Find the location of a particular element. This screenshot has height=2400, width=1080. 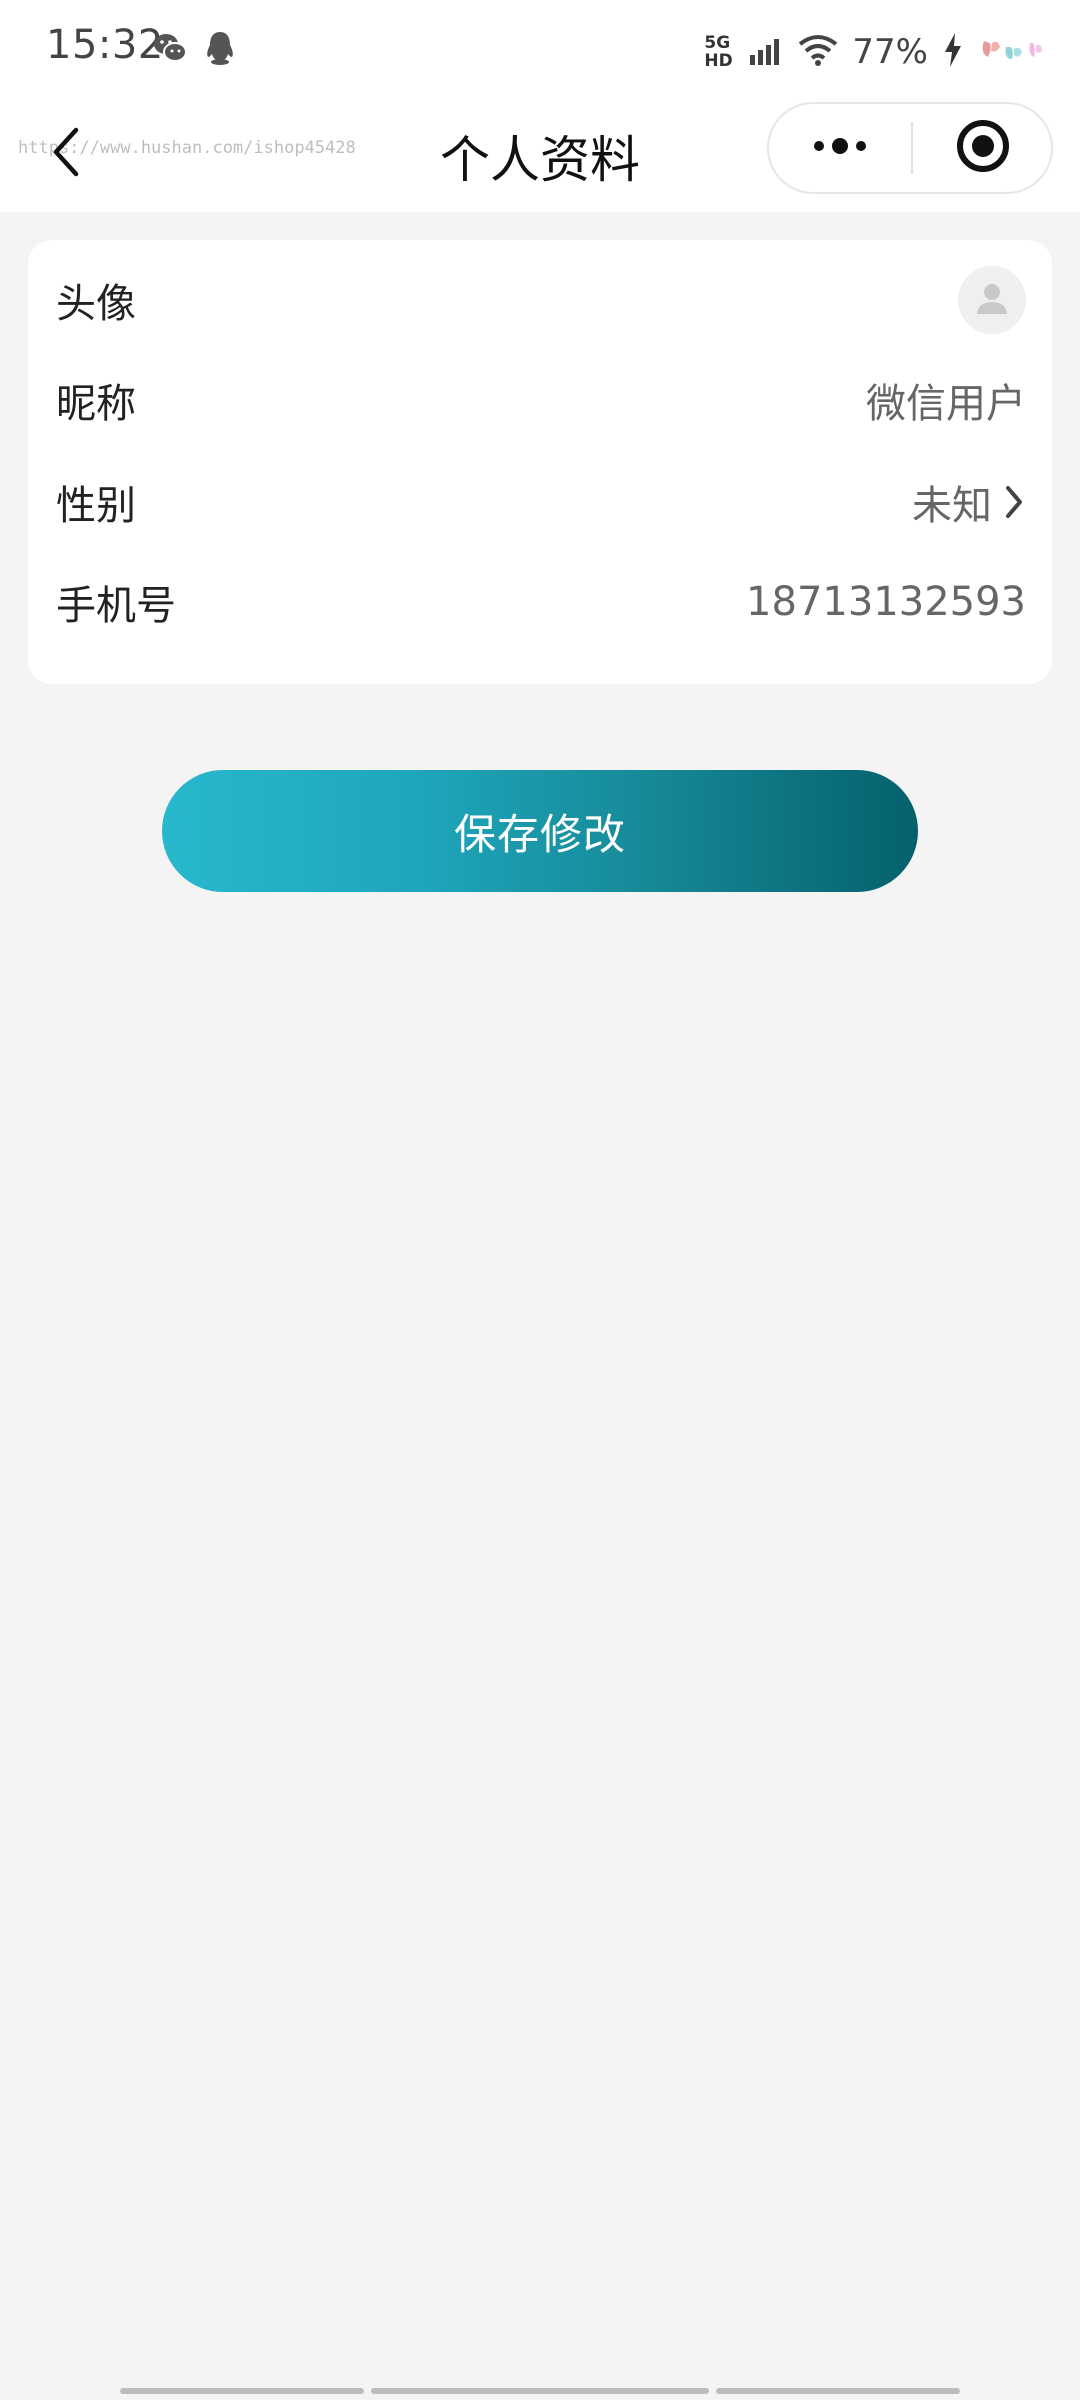

avatar-label: 头像 is located at coordinates (96, 304).